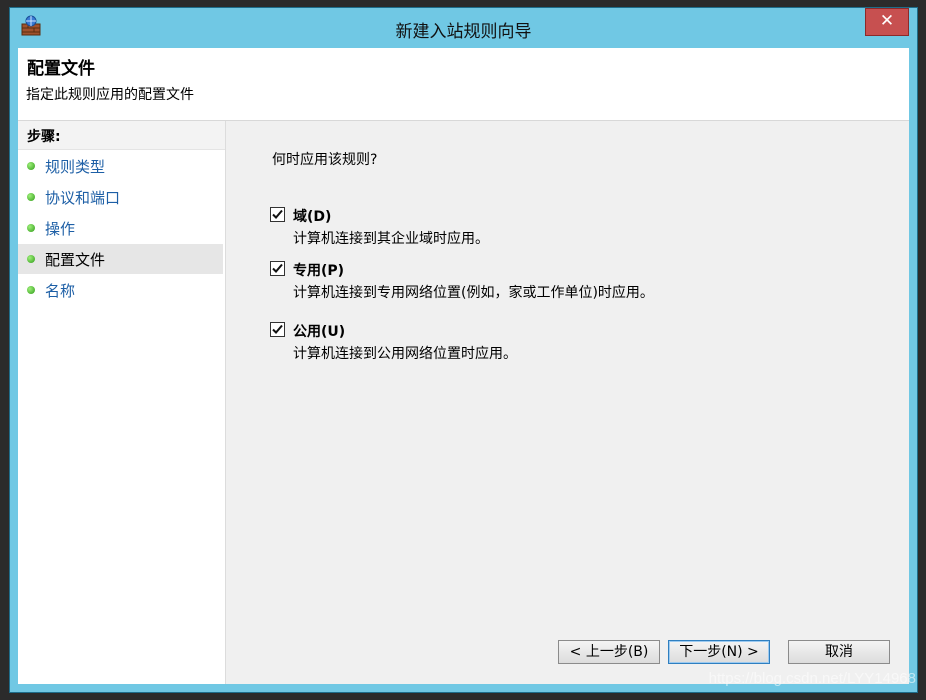 This screenshot has height=700, width=926. I want to click on domain-description: 计算机连接到其企业域时应用。, so click(391, 239).